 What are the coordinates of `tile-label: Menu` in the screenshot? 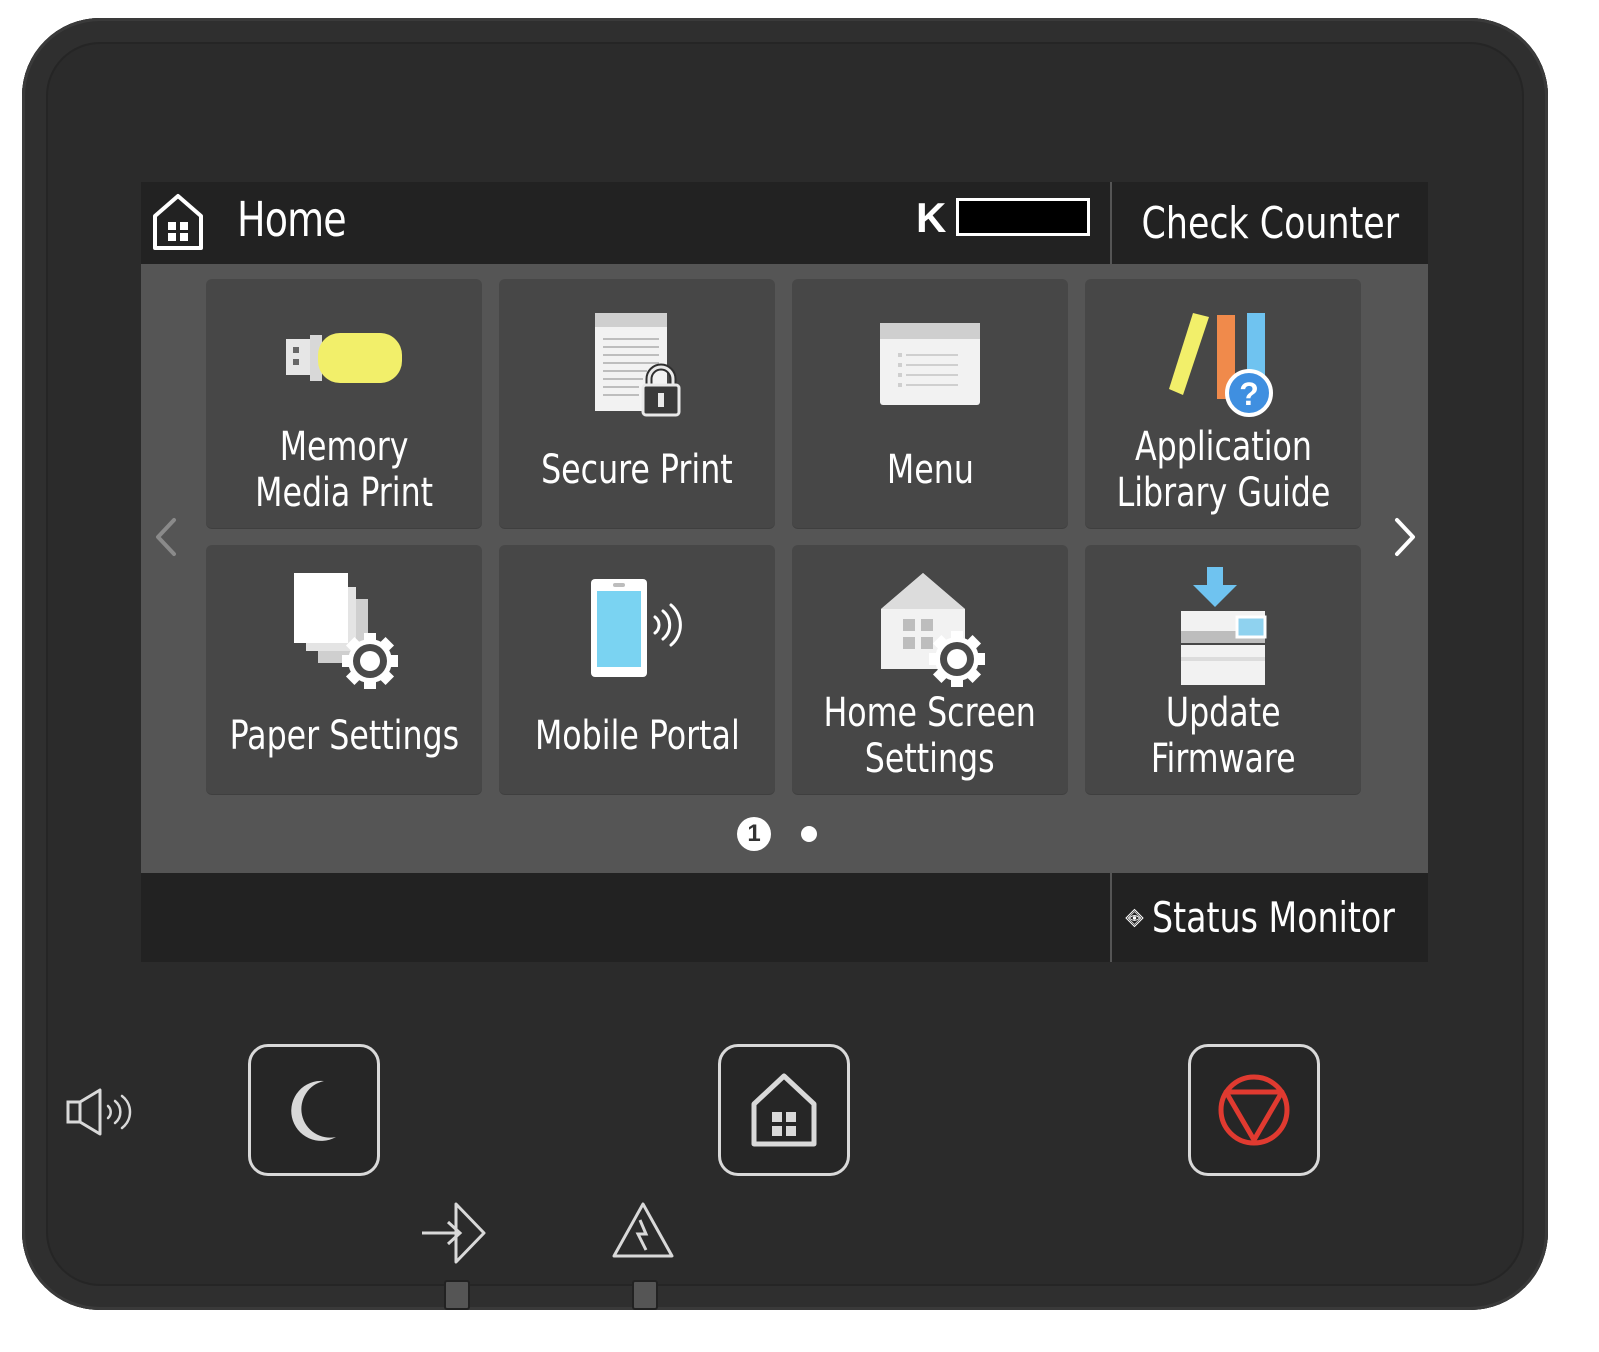 It's located at (930, 470).